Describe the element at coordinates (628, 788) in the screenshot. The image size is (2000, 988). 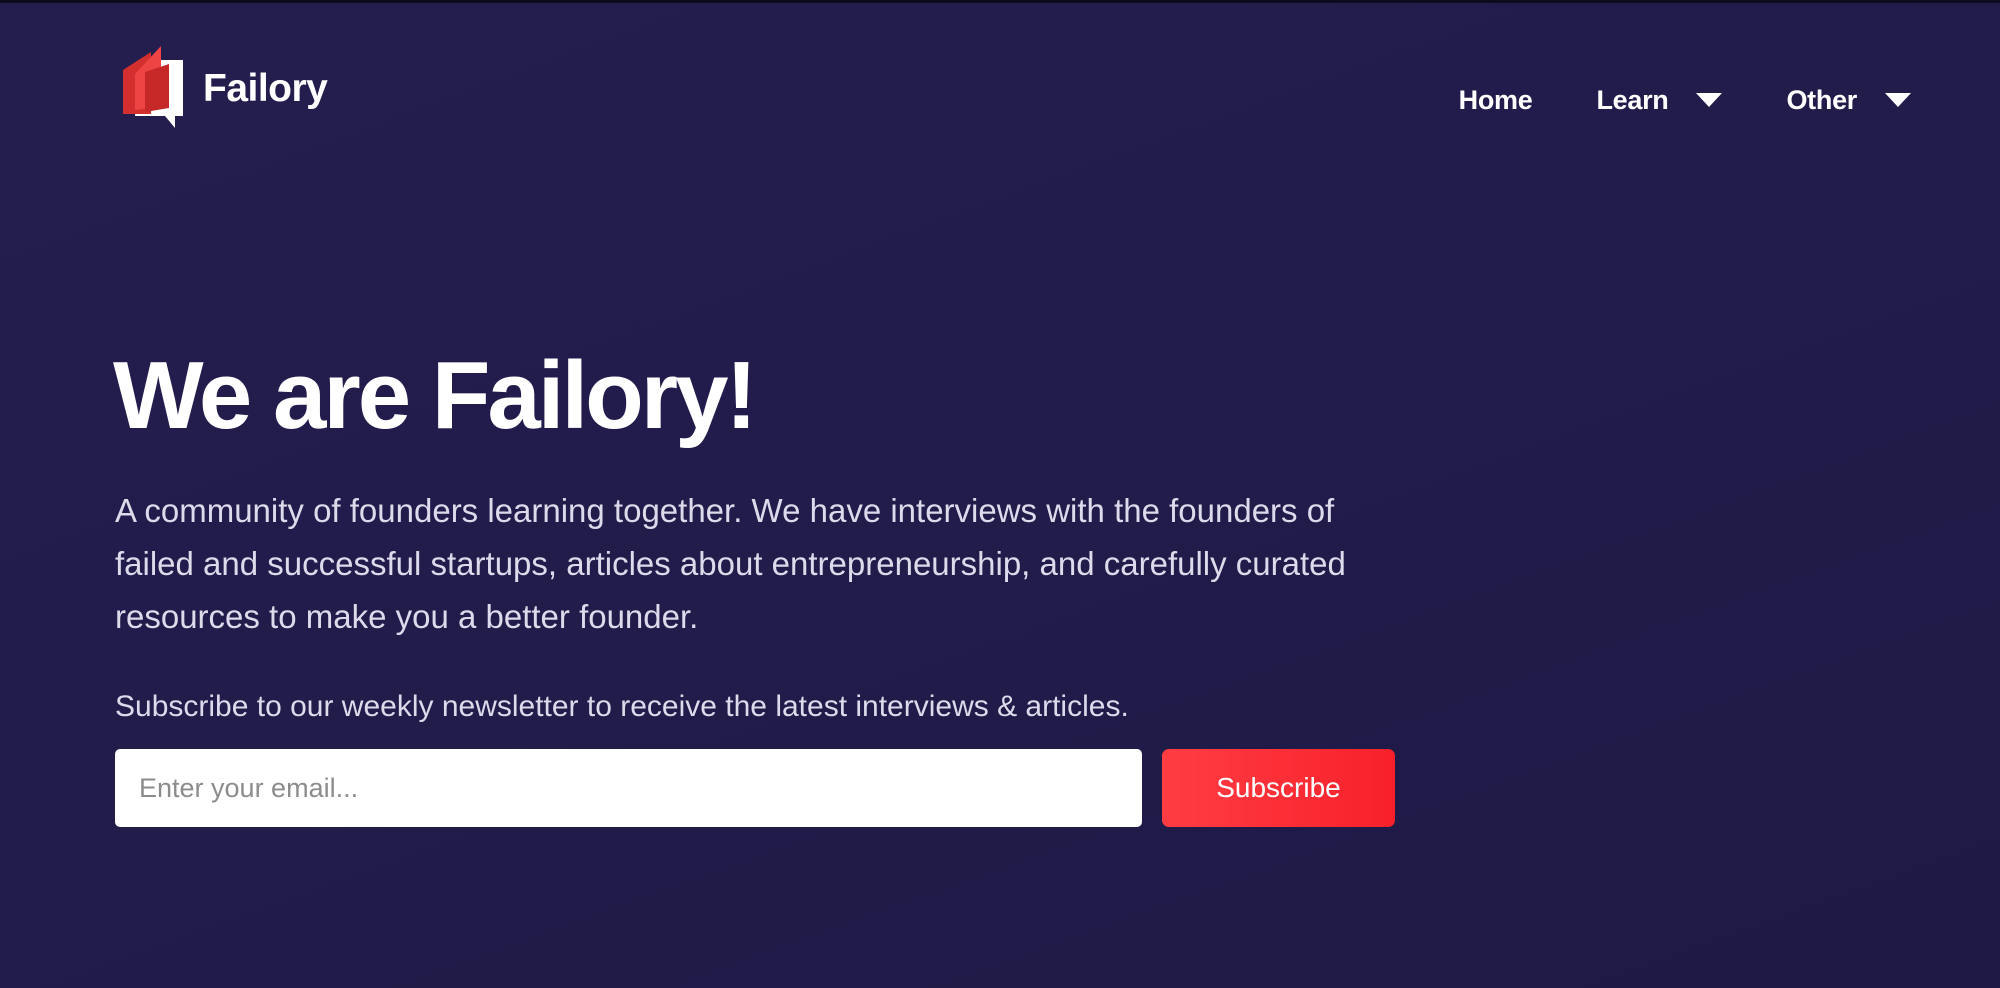
I see `email-input` at that location.